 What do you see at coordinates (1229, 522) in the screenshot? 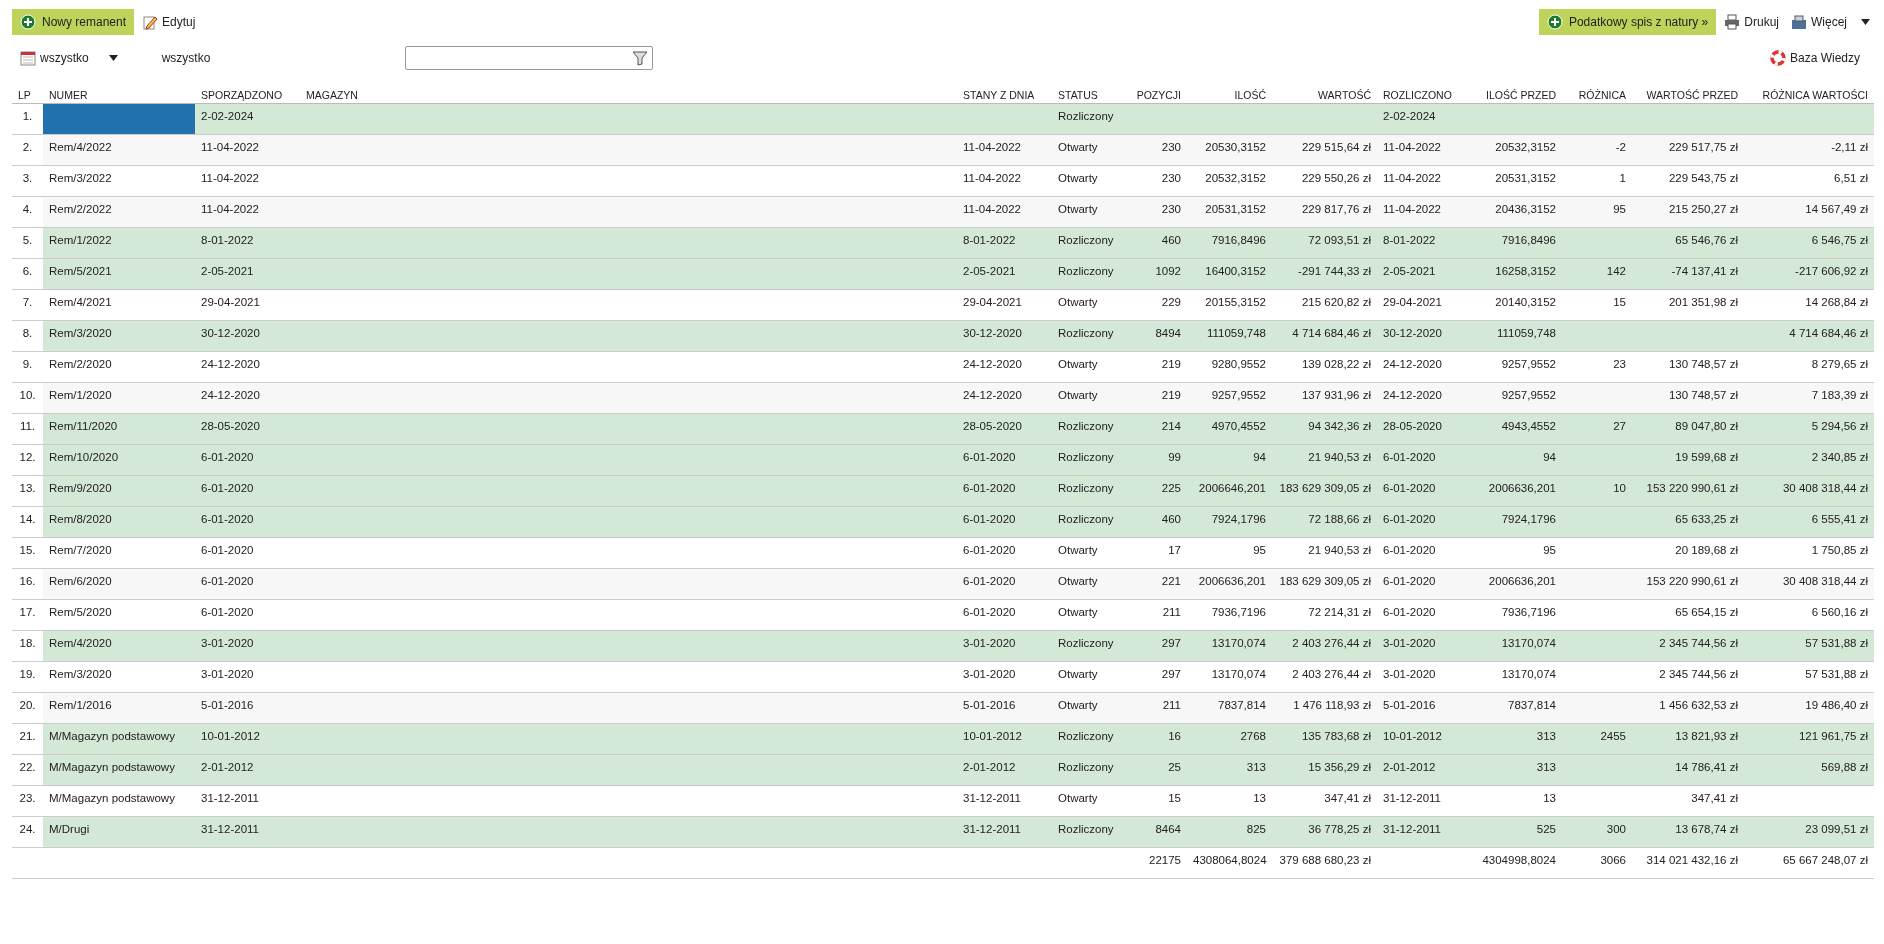
I see `table-cell: 7924,1796` at bounding box center [1229, 522].